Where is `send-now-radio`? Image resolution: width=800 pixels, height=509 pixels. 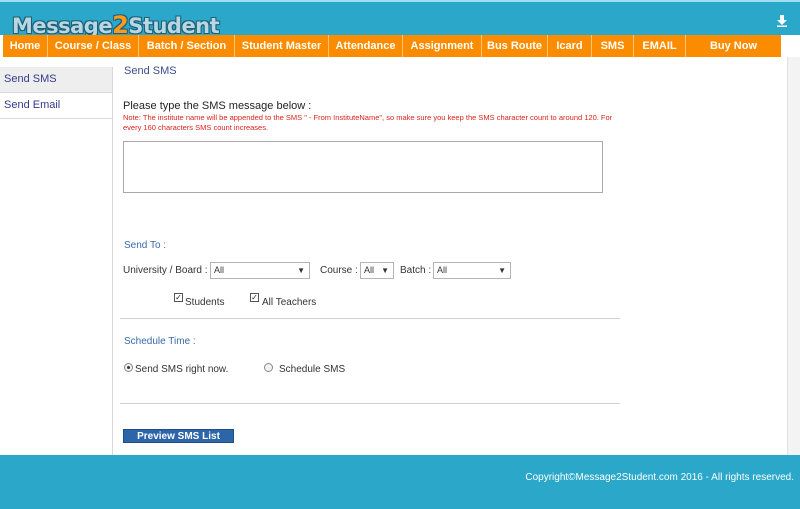
send-now-radio is located at coordinates (128, 367).